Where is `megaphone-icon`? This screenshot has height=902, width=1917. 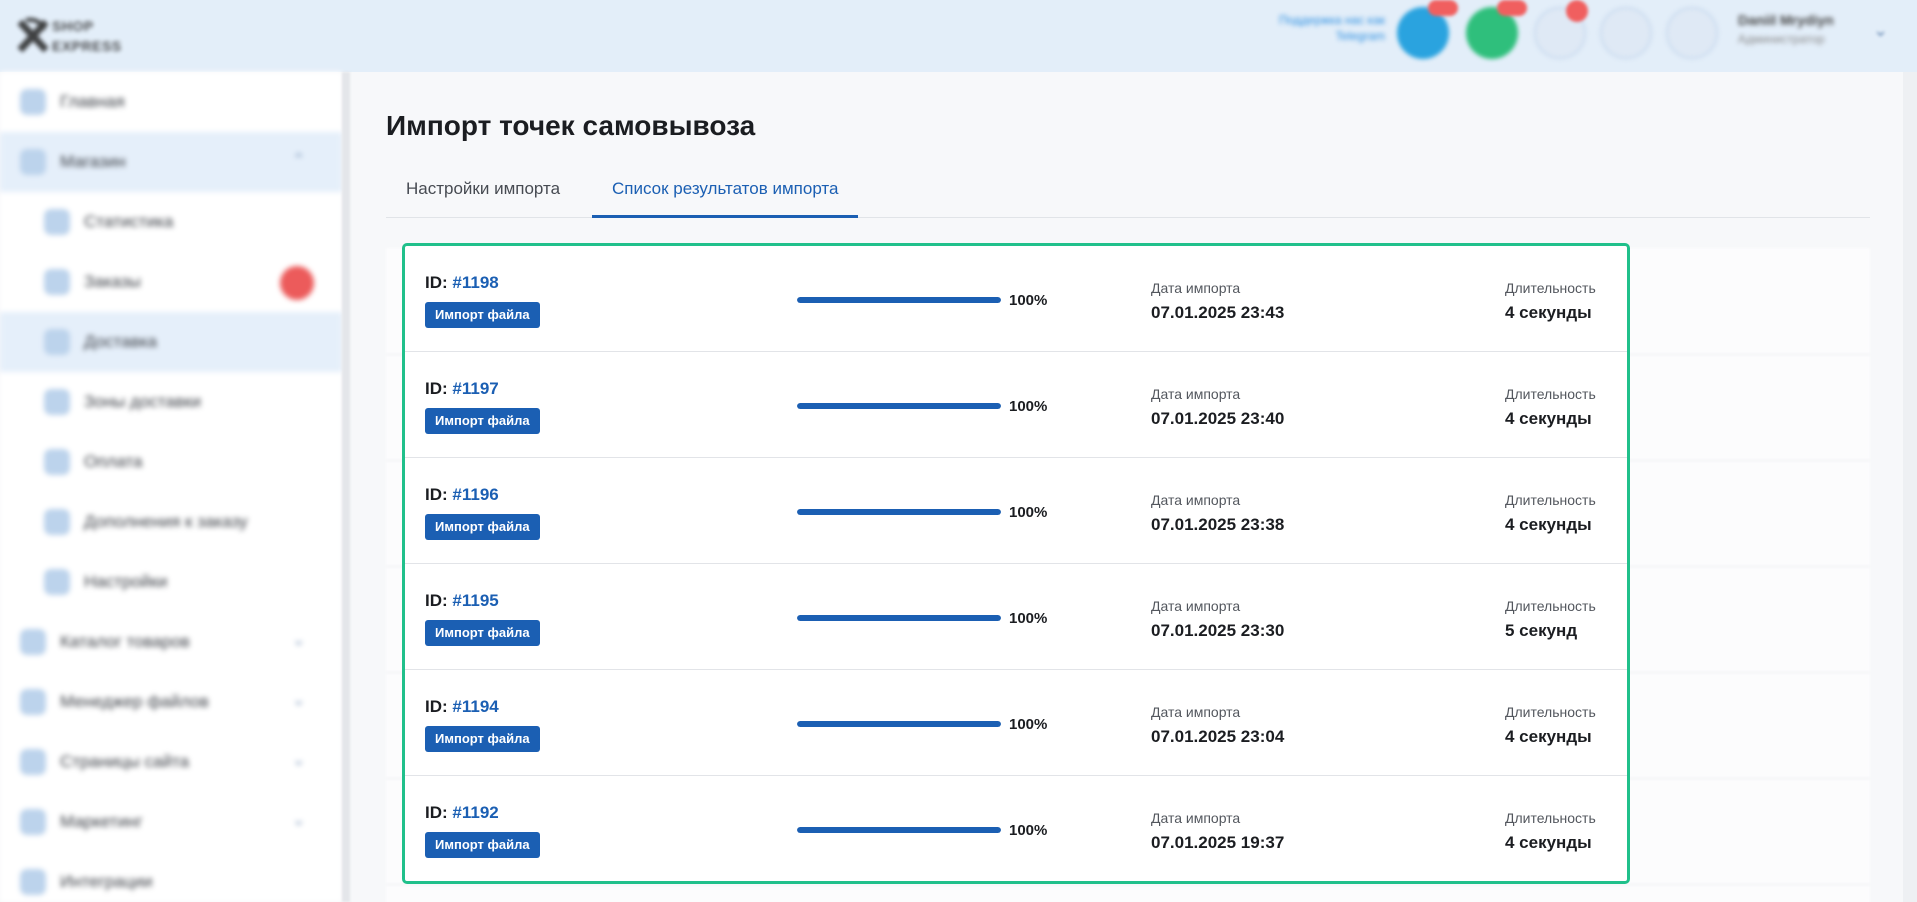 megaphone-icon is located at coordinates (33, 822).